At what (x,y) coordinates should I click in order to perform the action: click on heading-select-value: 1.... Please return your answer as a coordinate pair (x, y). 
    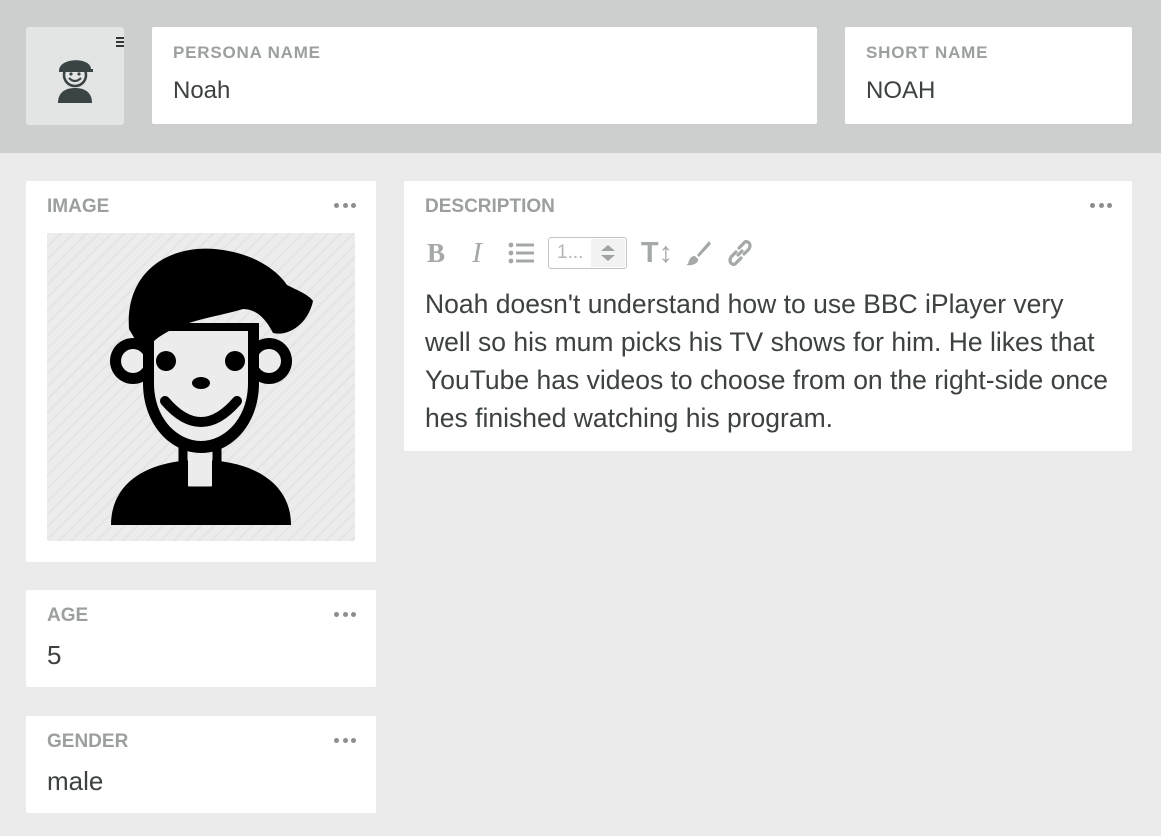
    Looking at the image, I should click on (570, 252).